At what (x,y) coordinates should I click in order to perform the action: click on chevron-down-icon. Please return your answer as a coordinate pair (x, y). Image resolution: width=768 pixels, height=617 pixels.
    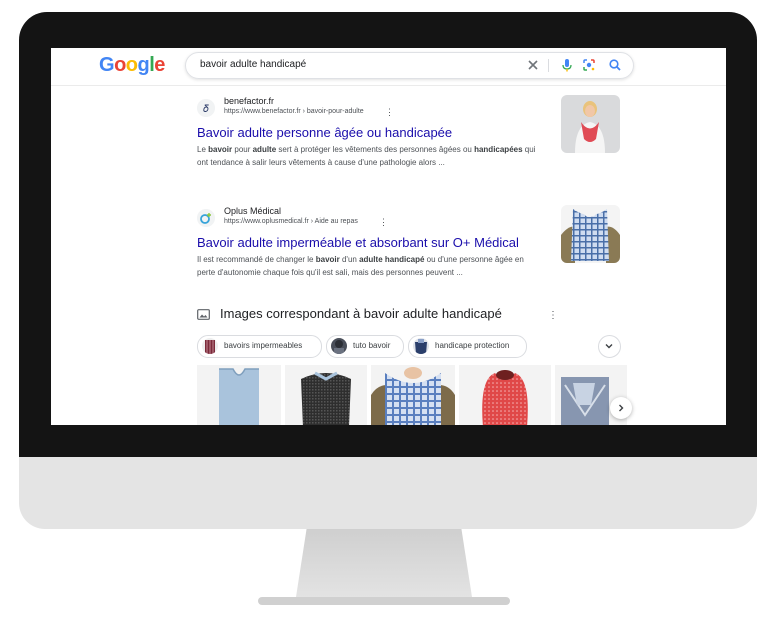
    Looking at the image, I should click on (609, 346).